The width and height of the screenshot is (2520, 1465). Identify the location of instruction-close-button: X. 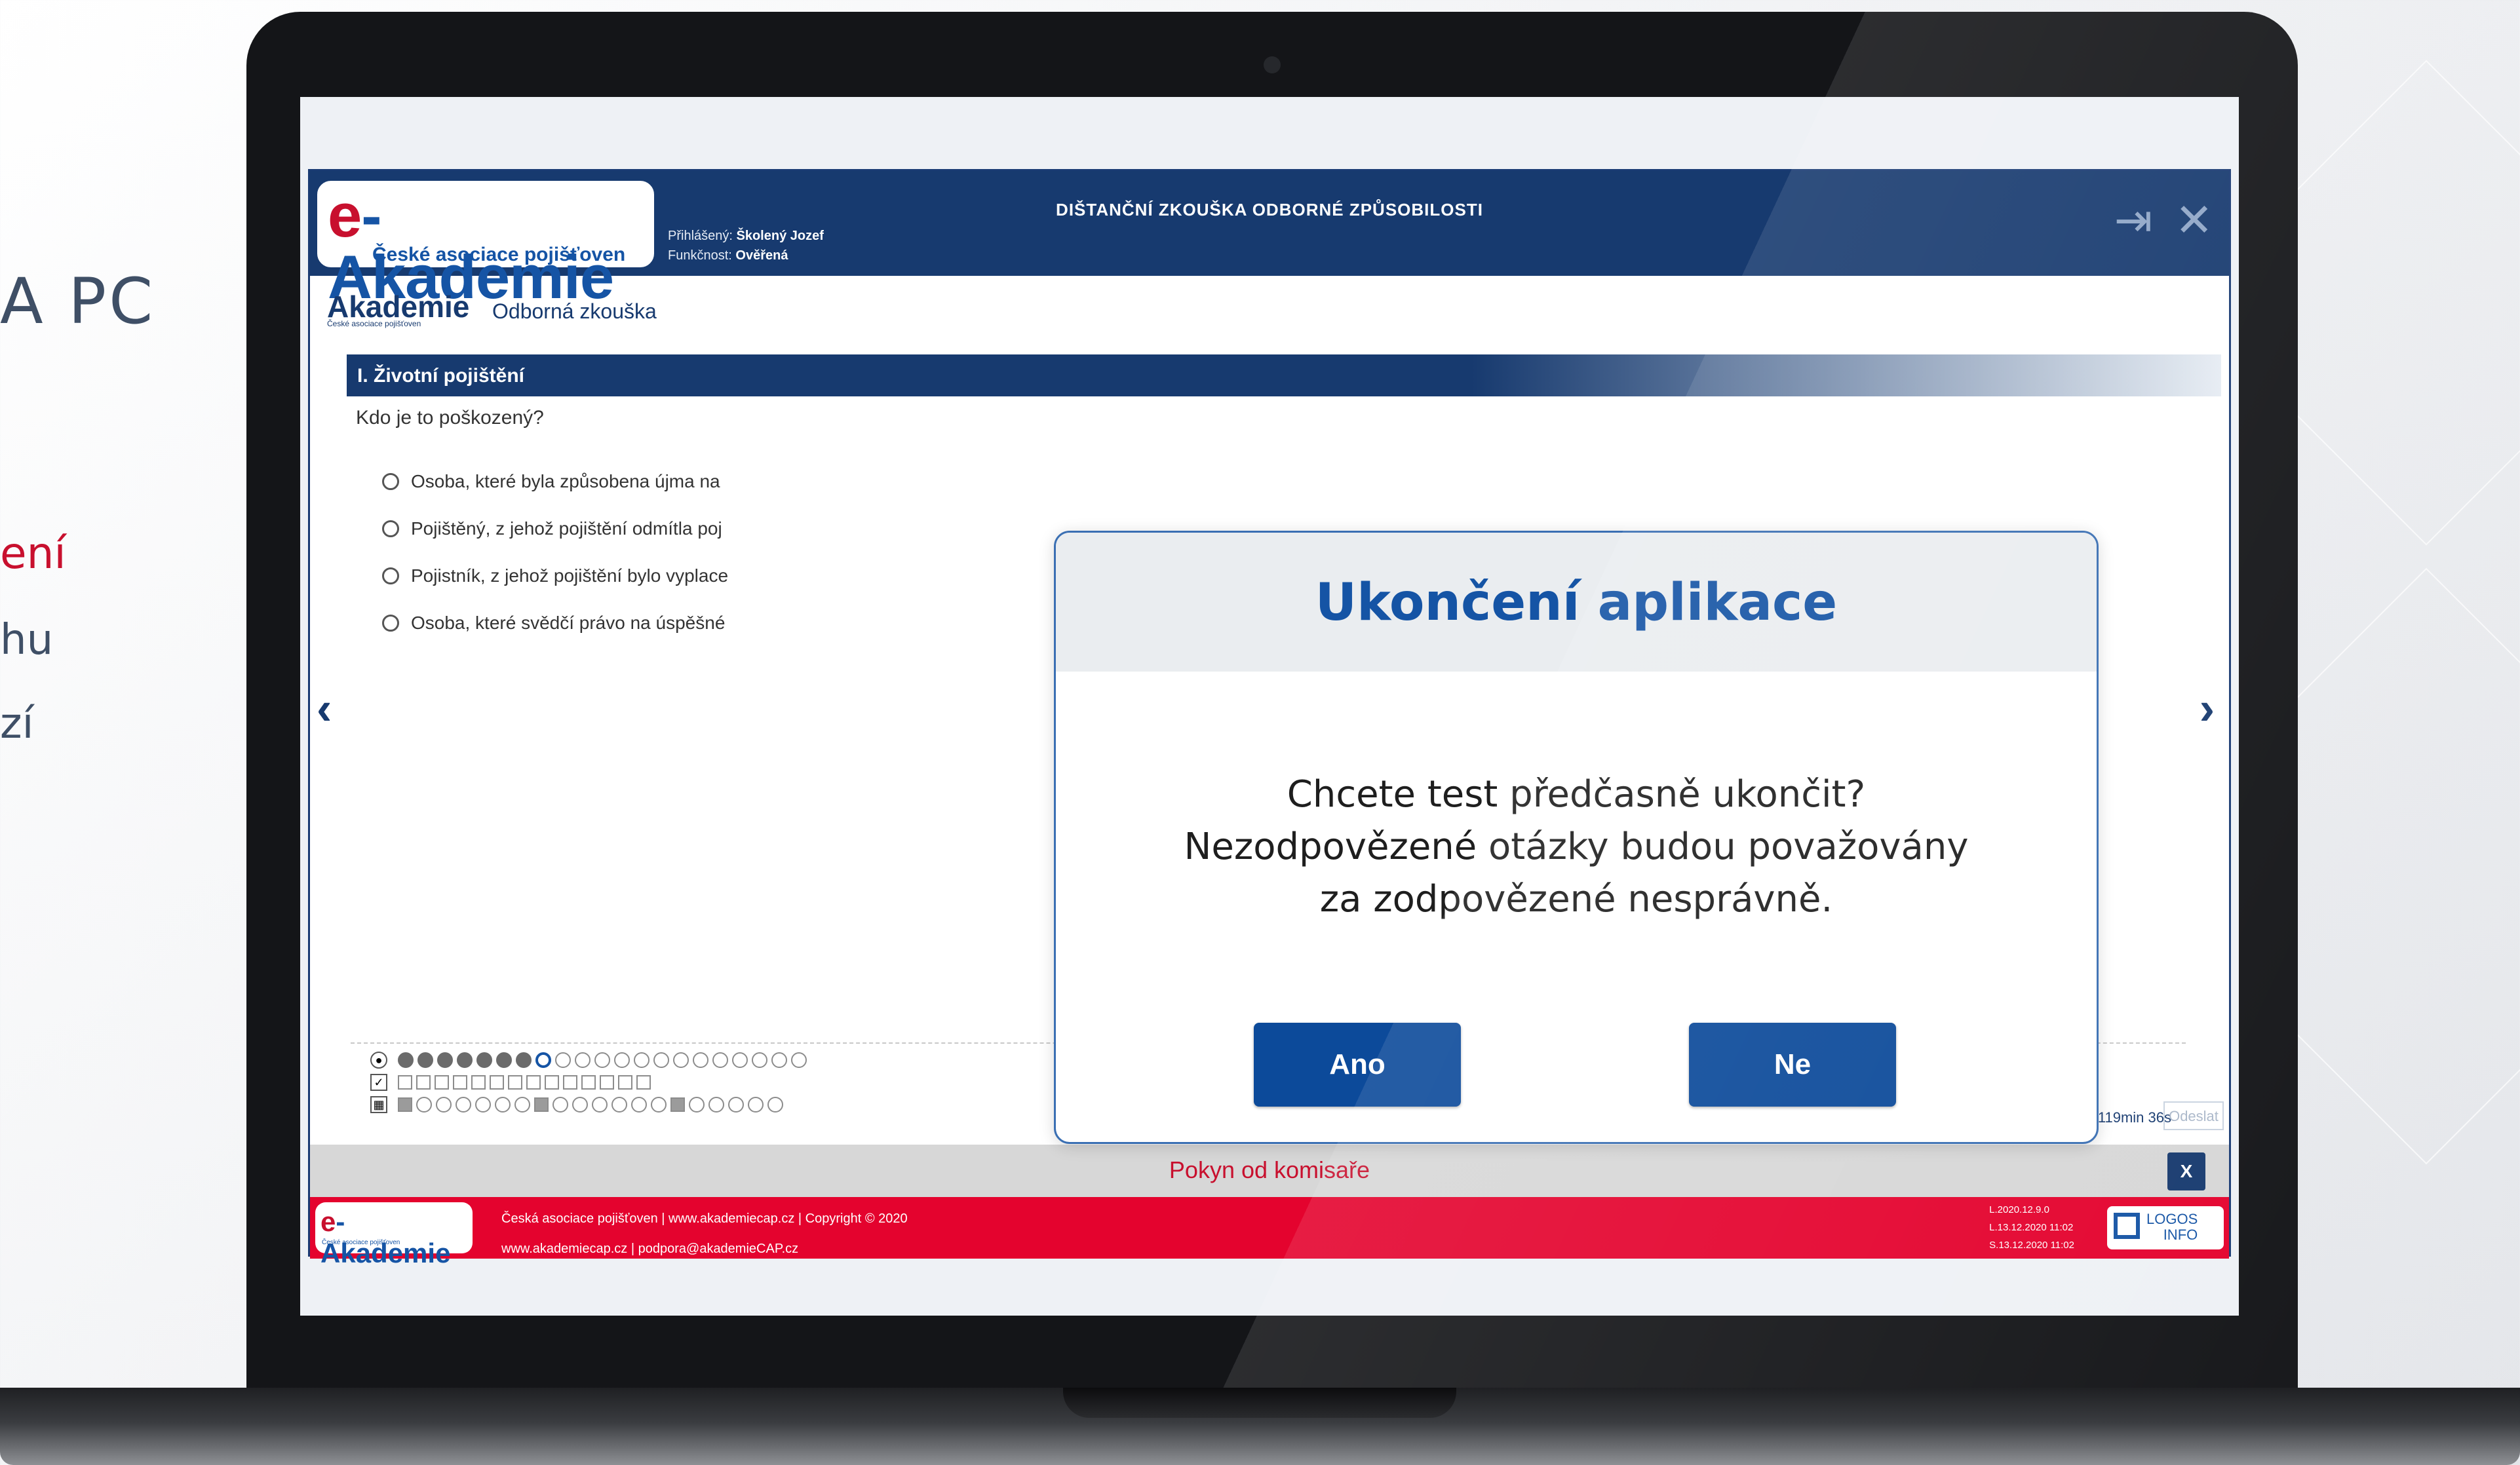
(2186, 1171).